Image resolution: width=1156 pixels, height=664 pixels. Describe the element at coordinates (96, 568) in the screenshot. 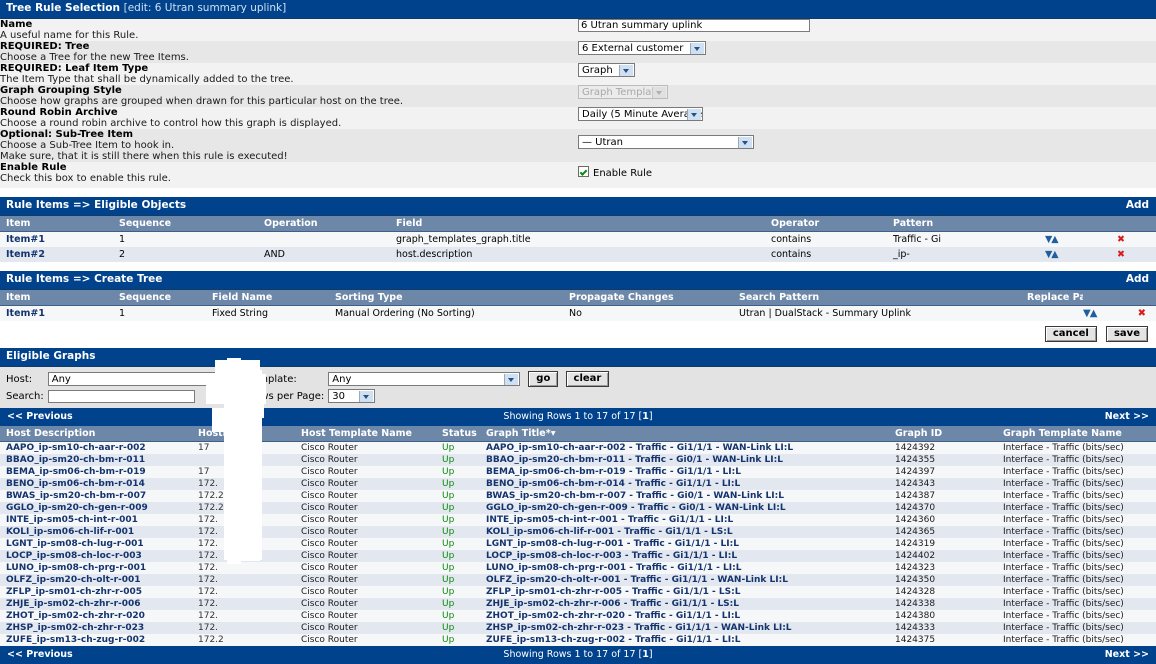

I see `graph-host-description: LUNO_ip-sm08-ch-prg-r-001` at that location.